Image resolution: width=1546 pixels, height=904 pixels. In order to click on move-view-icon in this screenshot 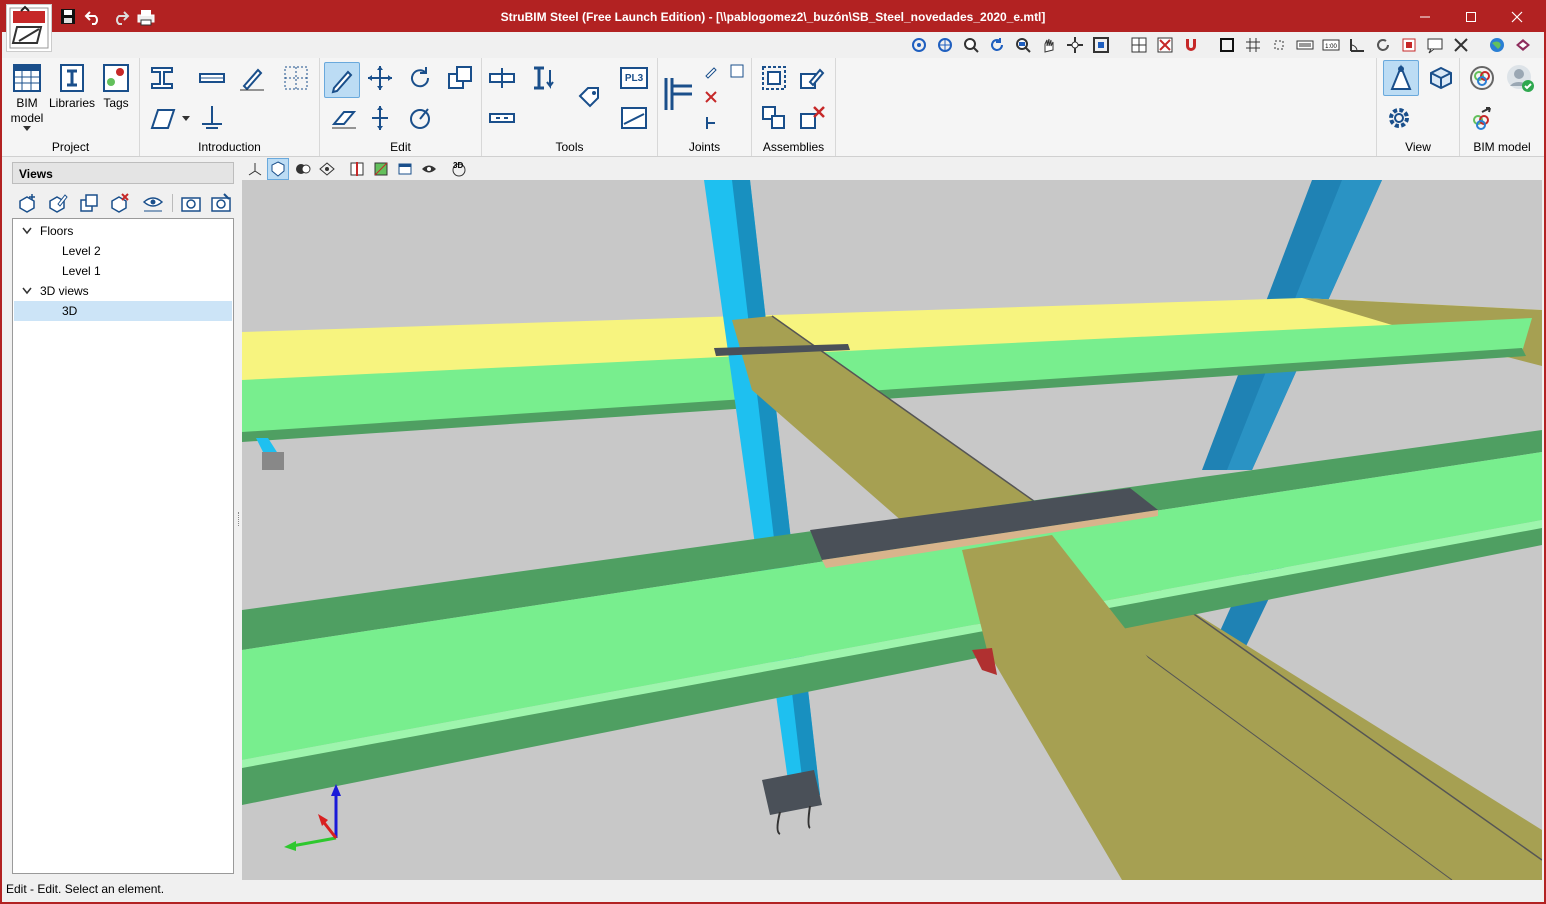, I will do `click(1075, 45)`.